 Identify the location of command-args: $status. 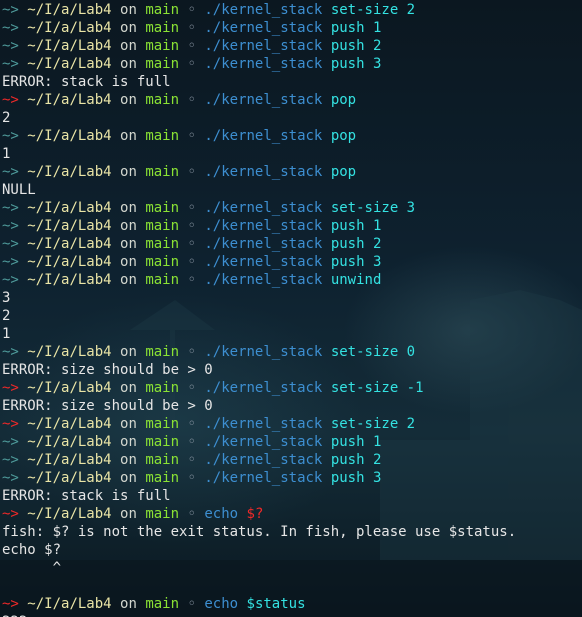
(276, 604).